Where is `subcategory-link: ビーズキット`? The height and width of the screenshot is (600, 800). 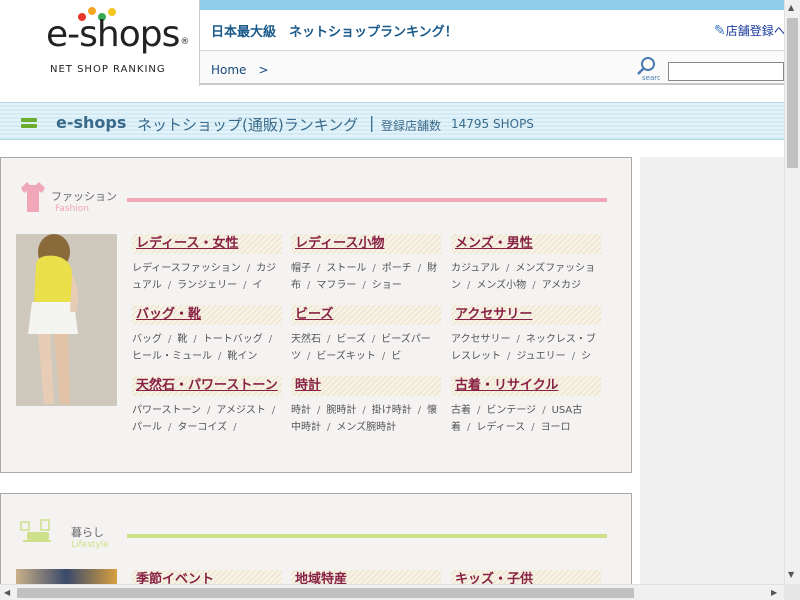 subcategory-link: ビーズキット is located at coordinates (346, 356).